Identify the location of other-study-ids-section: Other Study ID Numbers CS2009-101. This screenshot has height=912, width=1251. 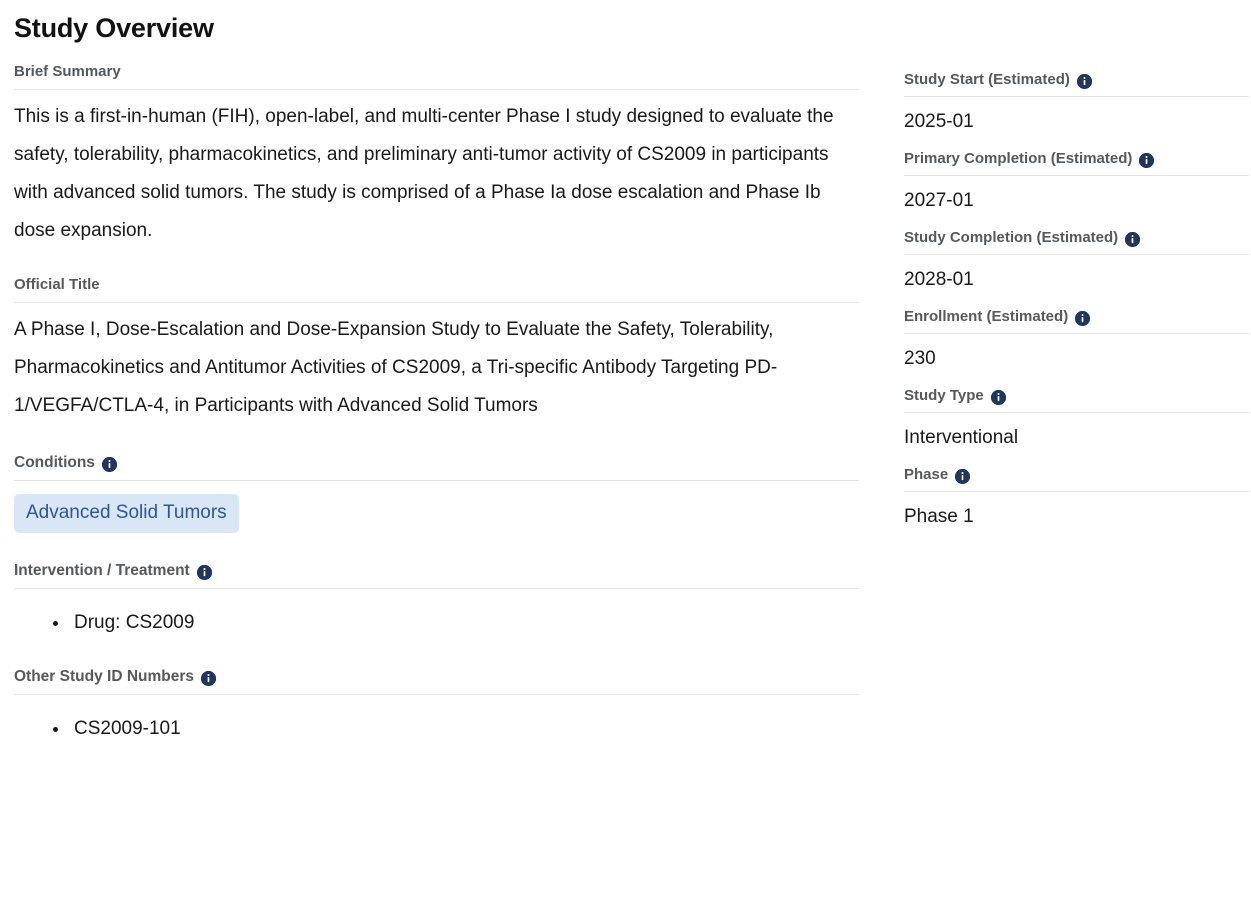
(436, 705).